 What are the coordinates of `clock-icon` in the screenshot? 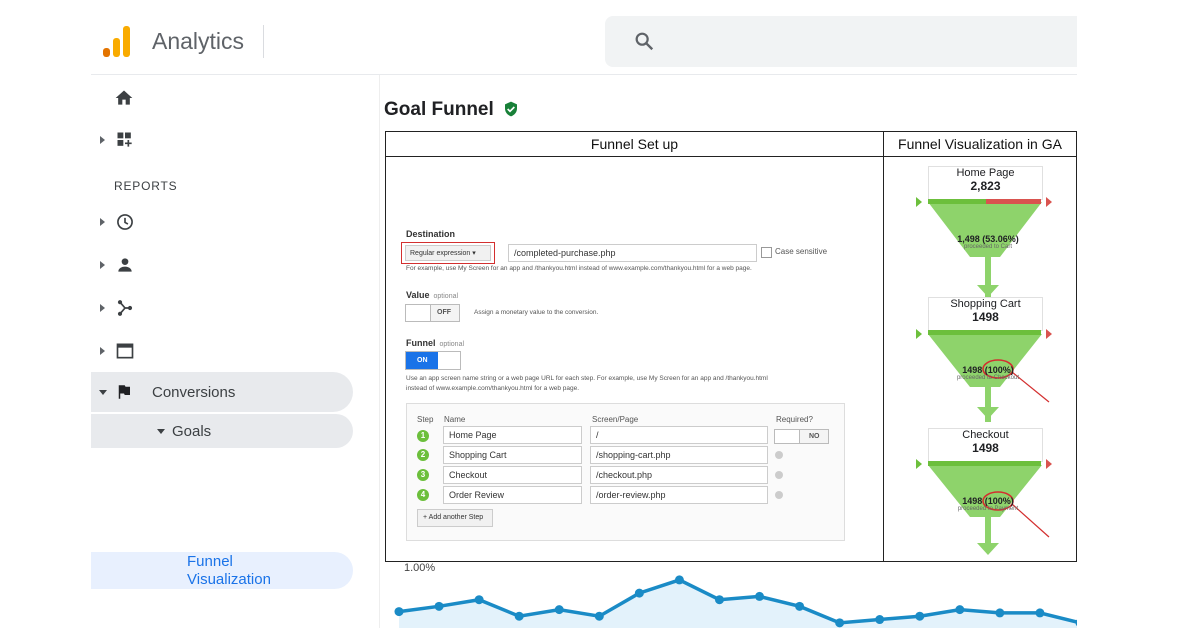 It's located at (125, 222).